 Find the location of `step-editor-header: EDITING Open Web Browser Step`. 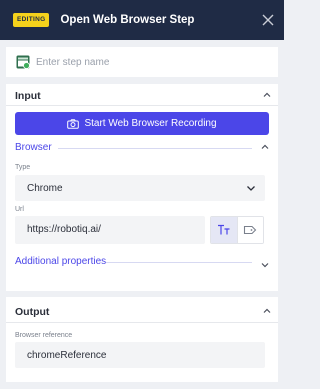

step-editor-header: EDITING Open Web Browser Step is located at coordinates (142, 20).